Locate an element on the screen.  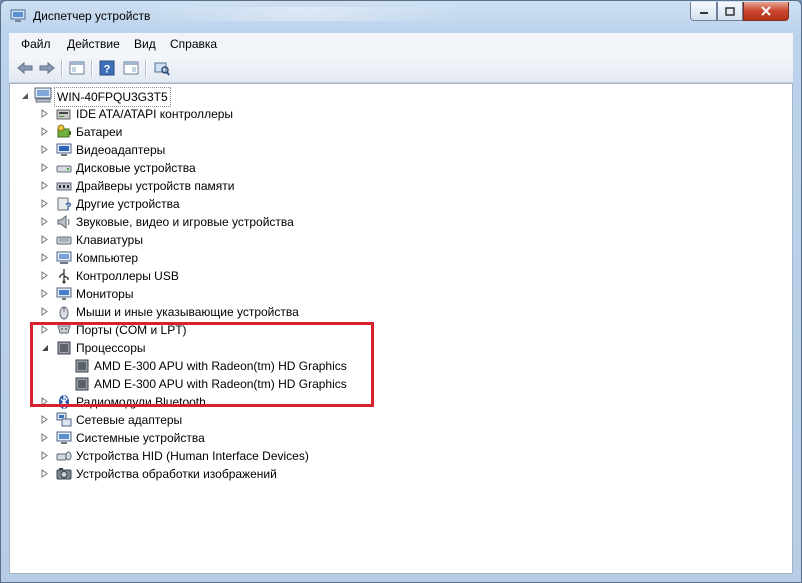
tree-category-other-devices: ? Другие устройства is located at coordinates (210, 204).